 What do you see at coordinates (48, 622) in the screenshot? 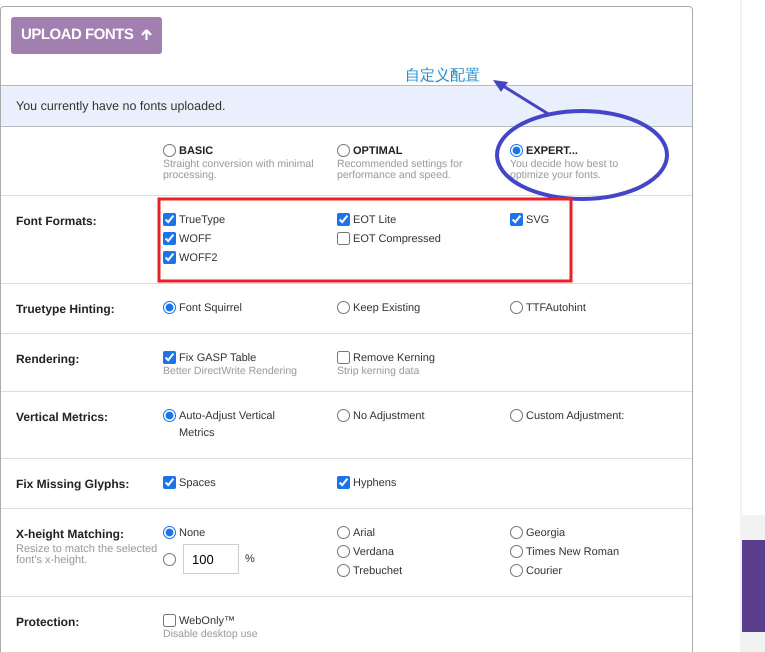
I see `setting-label: Protection:` at bounding box center [48, 622].